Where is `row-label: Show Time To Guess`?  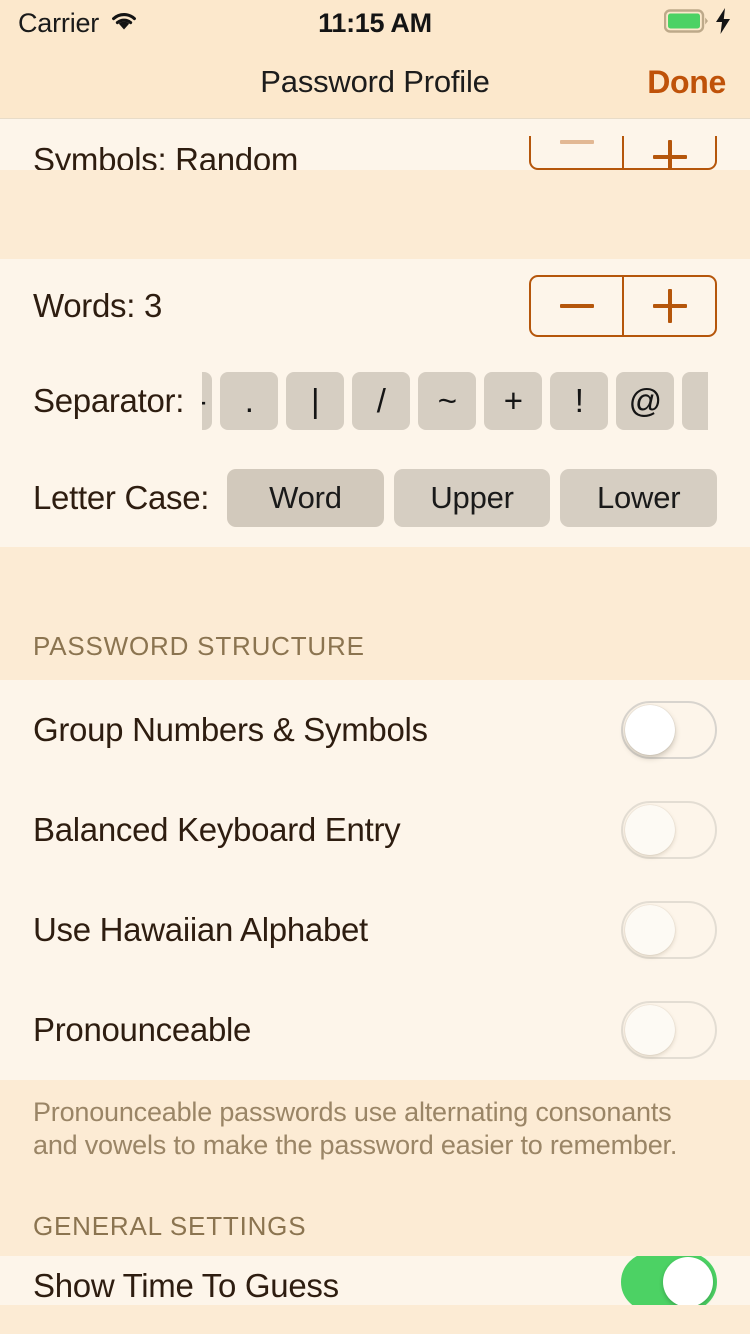 row-label: Show Time To Guess is located at coordinates (186, 1285).